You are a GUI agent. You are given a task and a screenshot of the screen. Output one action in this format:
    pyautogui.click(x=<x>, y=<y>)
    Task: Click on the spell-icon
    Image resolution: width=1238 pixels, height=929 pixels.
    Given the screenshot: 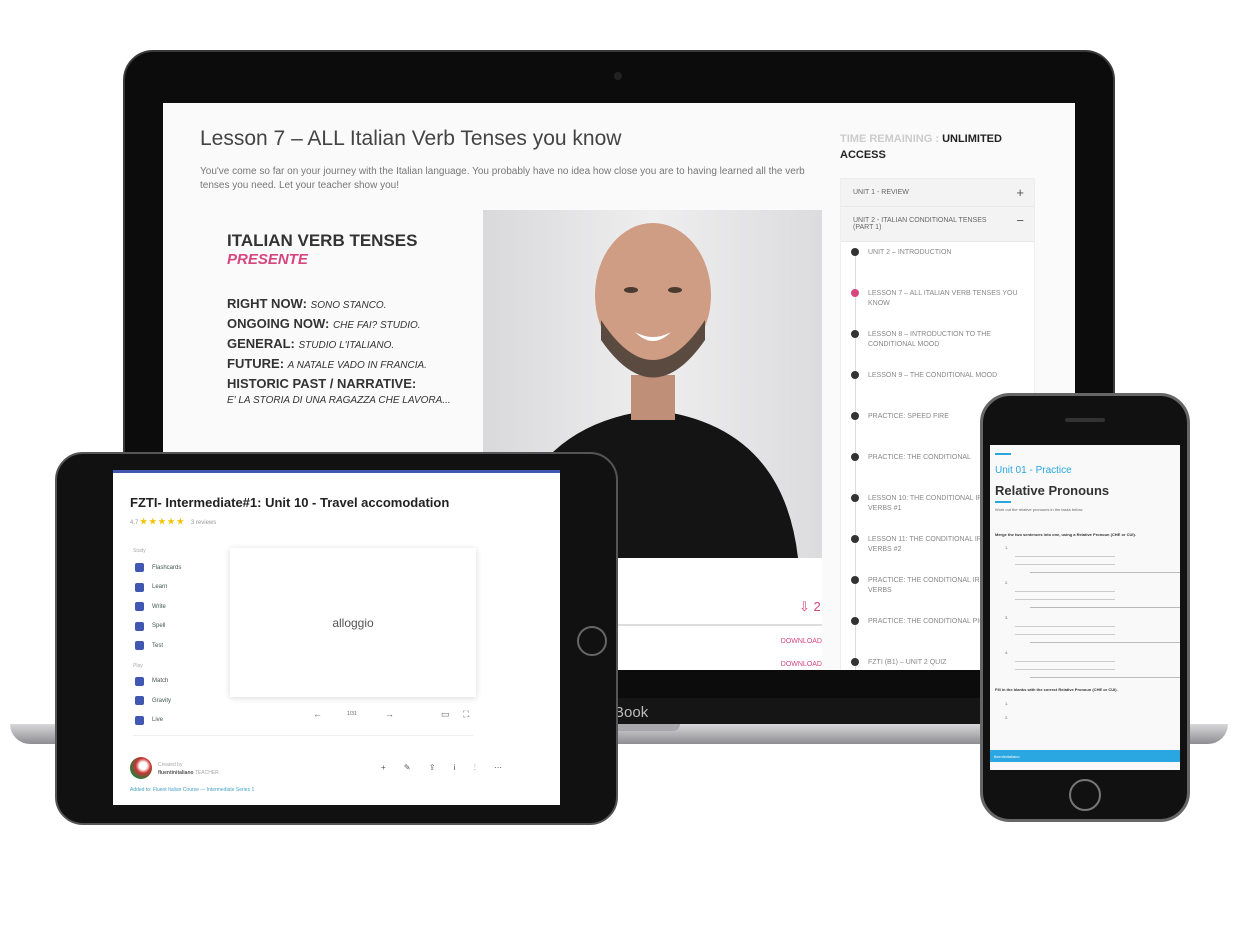 What is the action you would take?
    pyautogui.click(x=139, y=626)
    